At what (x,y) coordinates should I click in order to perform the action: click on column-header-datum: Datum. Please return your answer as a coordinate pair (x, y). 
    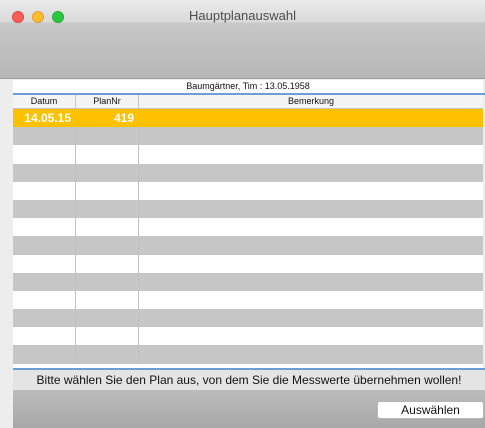
    Looking at the image, I should click on (44, 102).